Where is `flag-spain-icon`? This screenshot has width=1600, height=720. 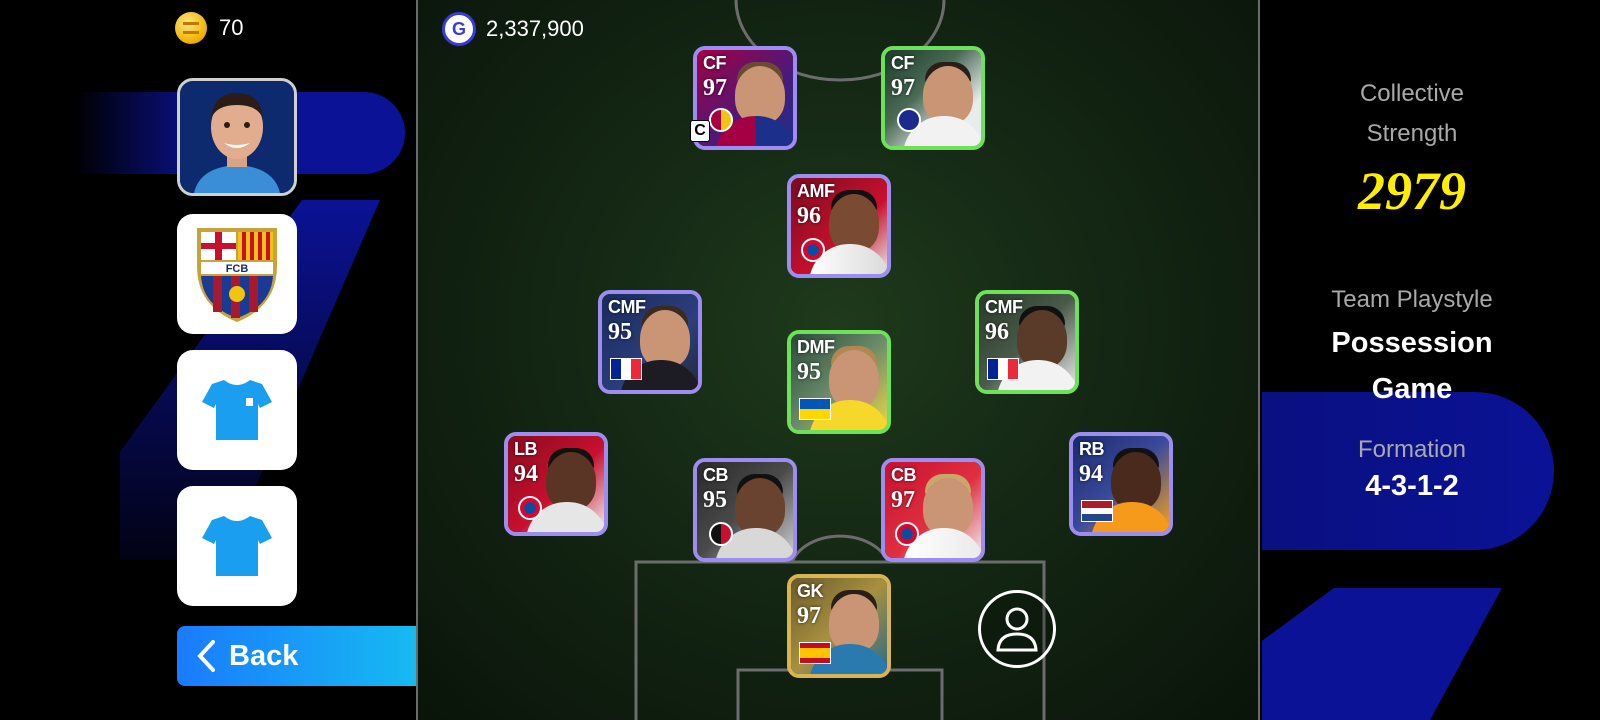
flag-spain-icon is located at coordinates (815, 653).